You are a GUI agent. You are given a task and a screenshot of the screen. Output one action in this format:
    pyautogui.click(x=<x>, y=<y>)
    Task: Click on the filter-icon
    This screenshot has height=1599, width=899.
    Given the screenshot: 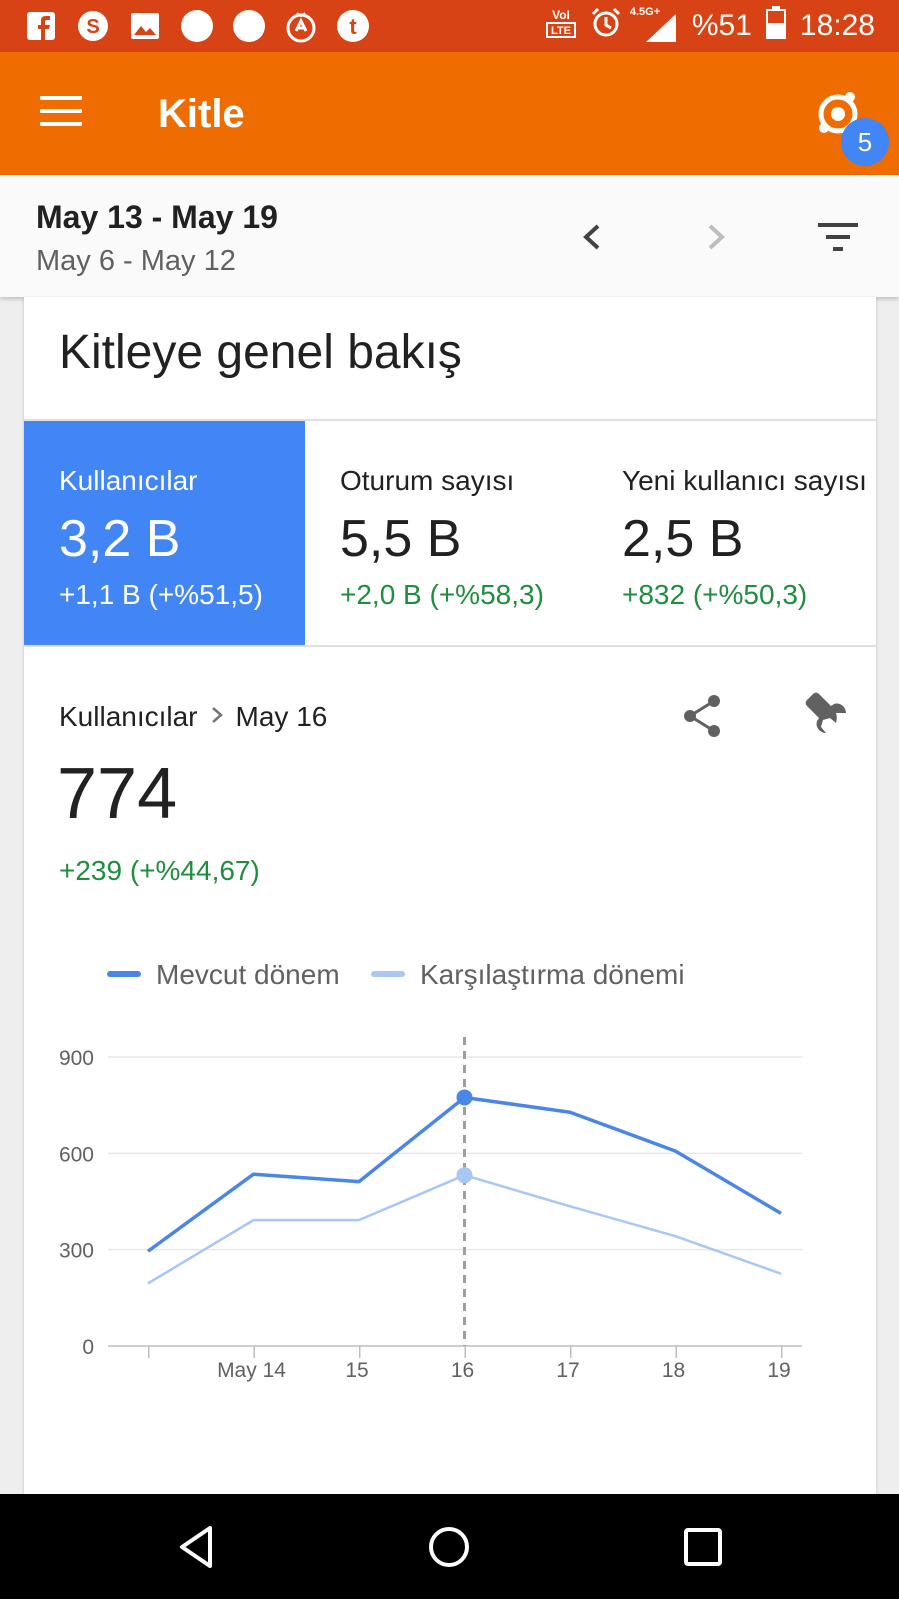 What is the action you would take?
    pyautogui.click(x=838, y=237)
    